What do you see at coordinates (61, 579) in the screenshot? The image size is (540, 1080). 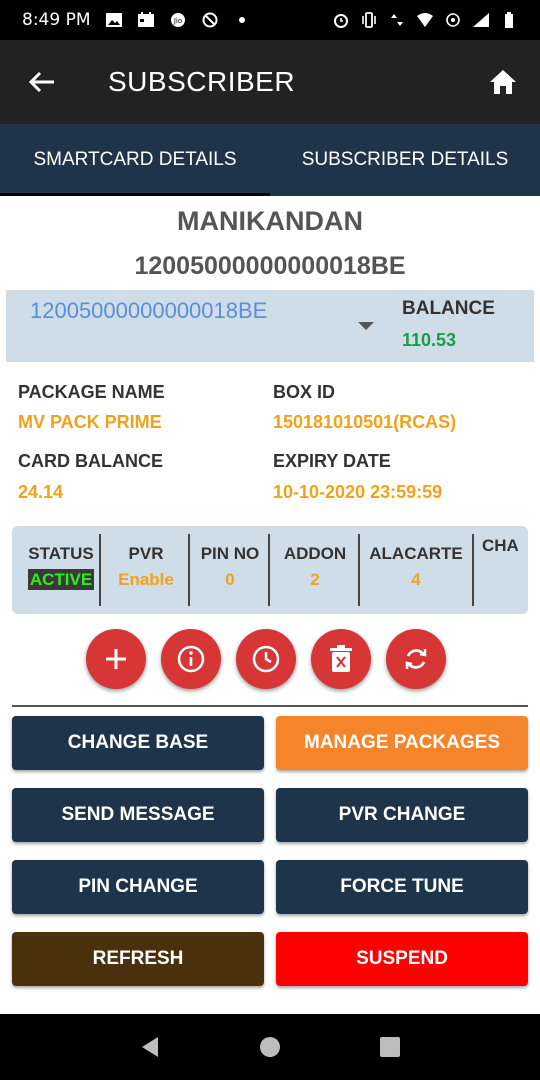 I see `status-badge: ACTIVE` at bounding box center [61, 579].